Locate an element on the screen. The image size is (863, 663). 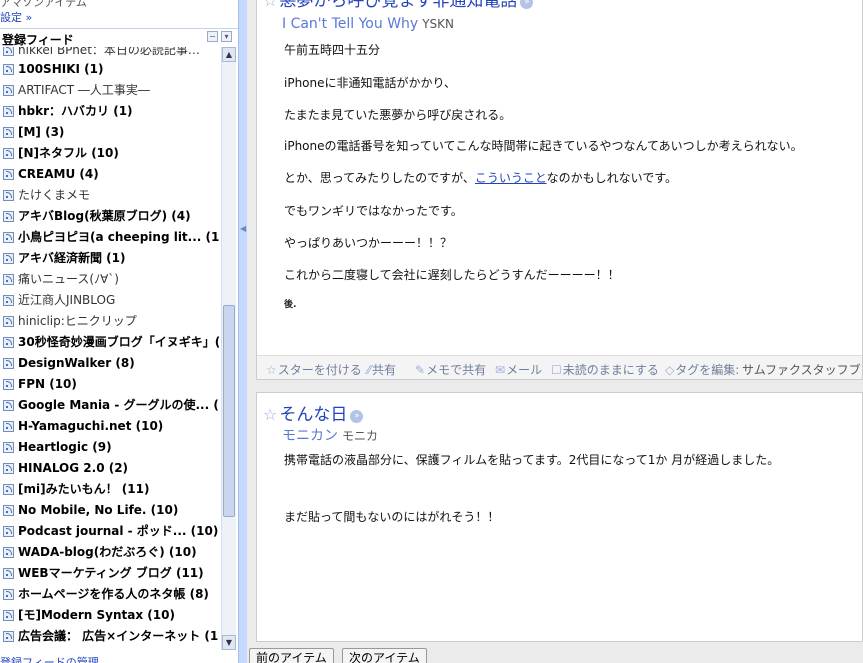
feed-item: WEBマーケティング ブログ (11) is located at coordinates (110, 573).